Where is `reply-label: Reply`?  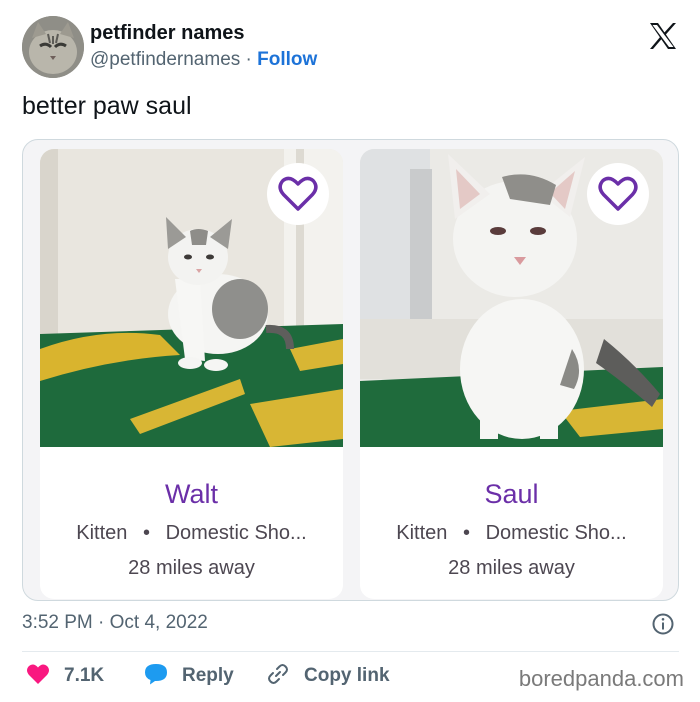
reply-label: Reply is located at coordinates (208, 675).